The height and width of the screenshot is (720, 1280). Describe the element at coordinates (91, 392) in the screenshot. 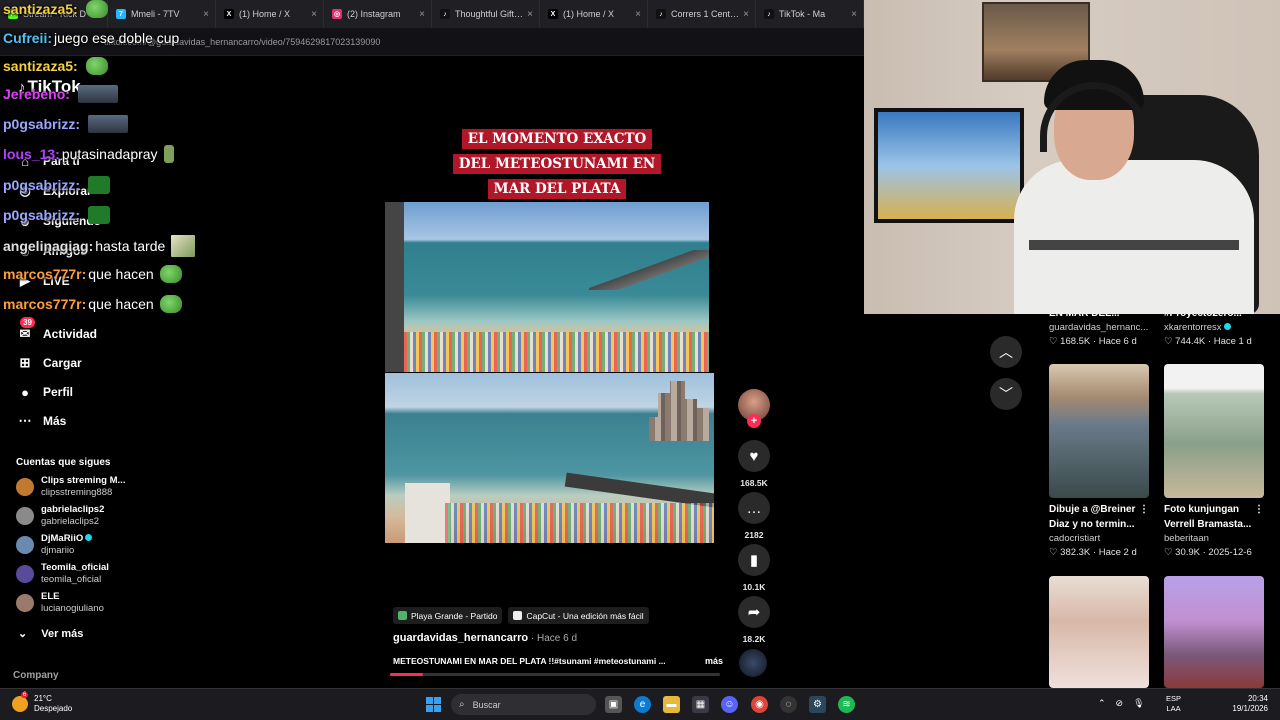

I see `sidebar-item-perfil: ● Perfil` at that location.